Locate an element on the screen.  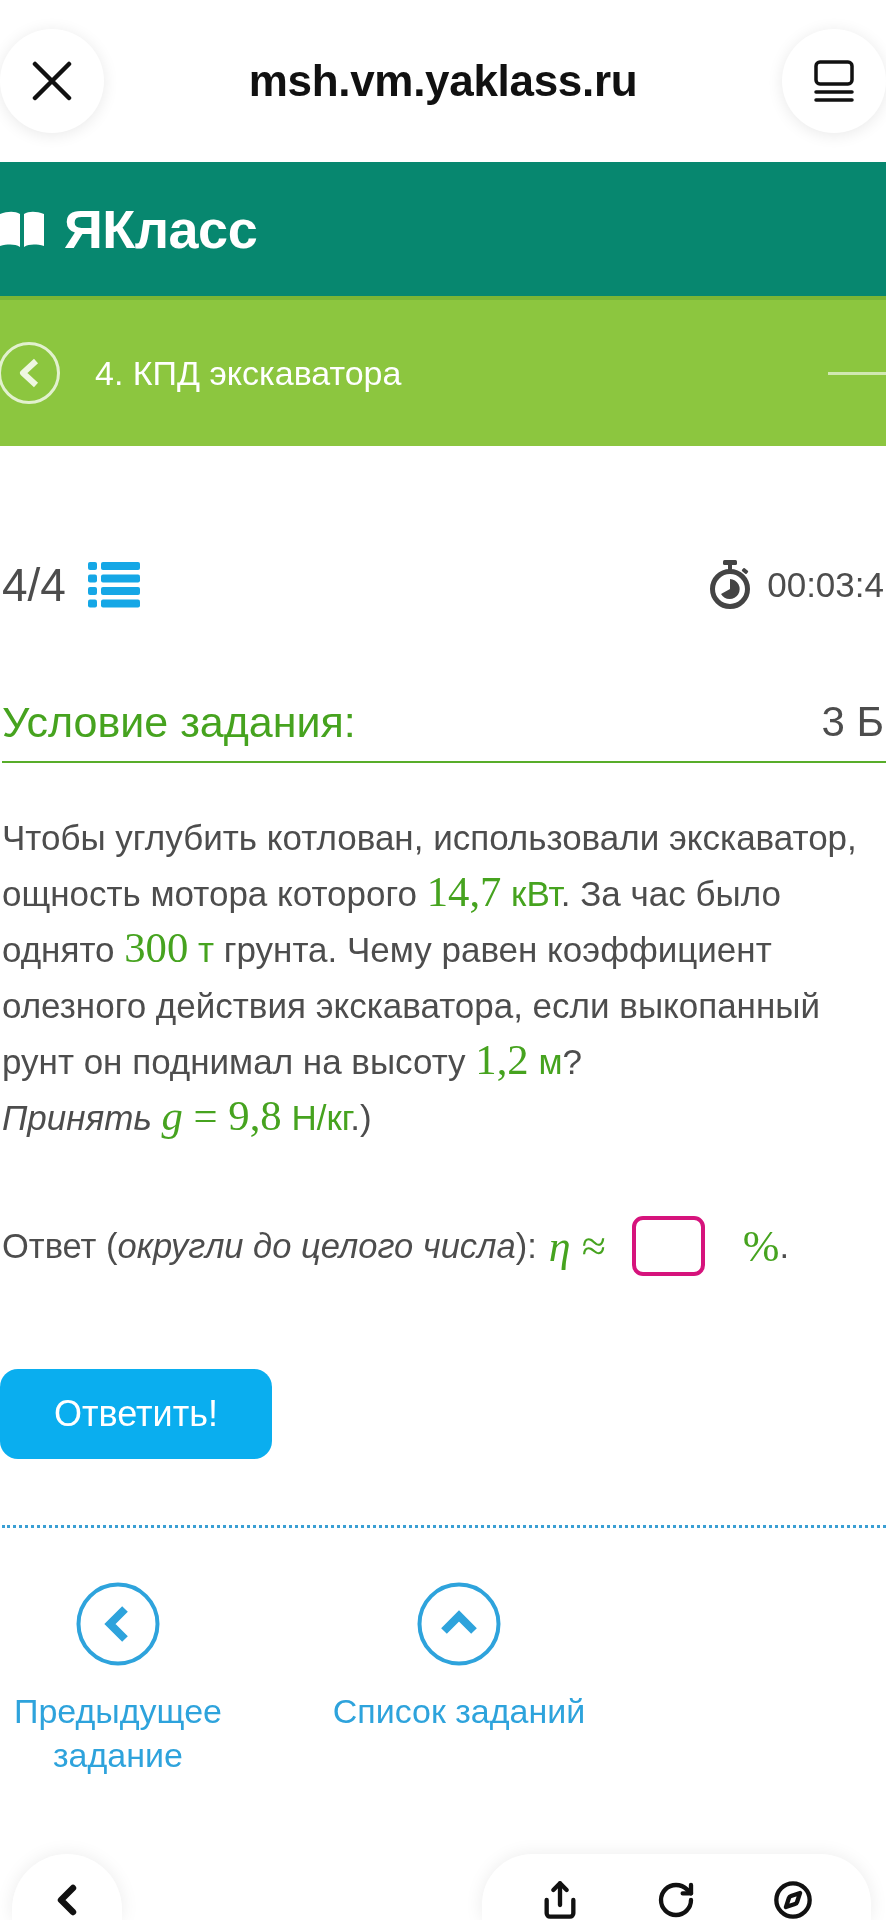
timer-text: 00:03:4 is located at coordinates (826, 585).